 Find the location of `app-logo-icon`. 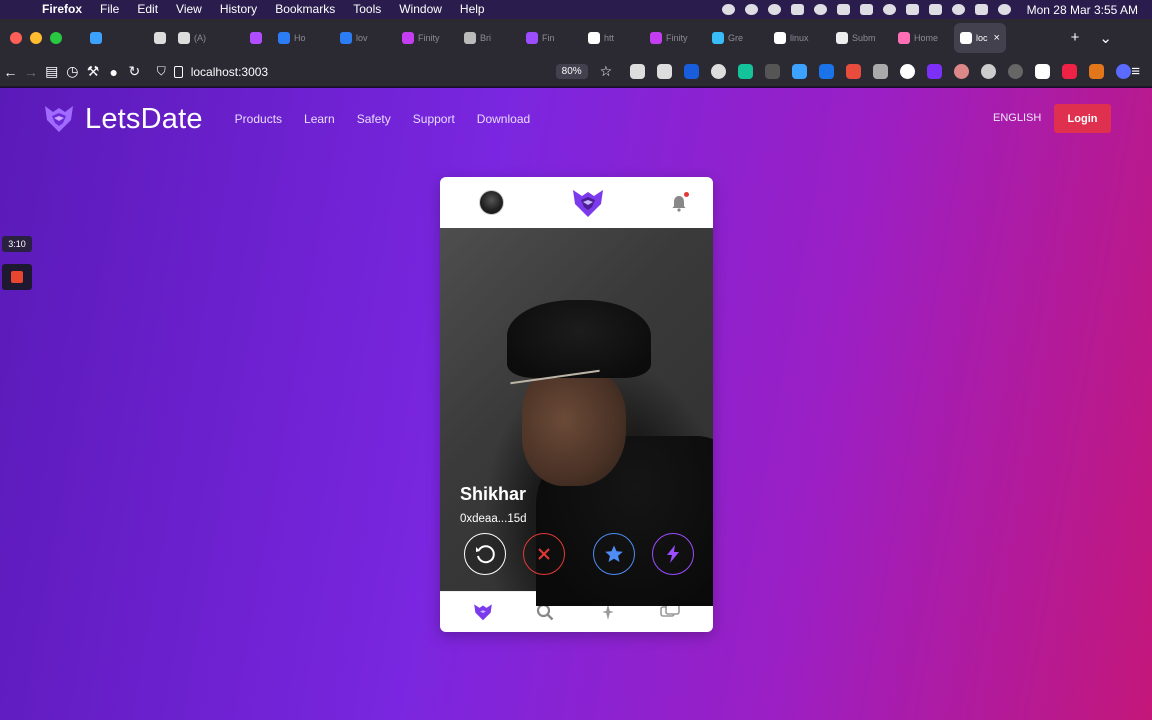

app-logo-icon is located at coordinates (588, 203).